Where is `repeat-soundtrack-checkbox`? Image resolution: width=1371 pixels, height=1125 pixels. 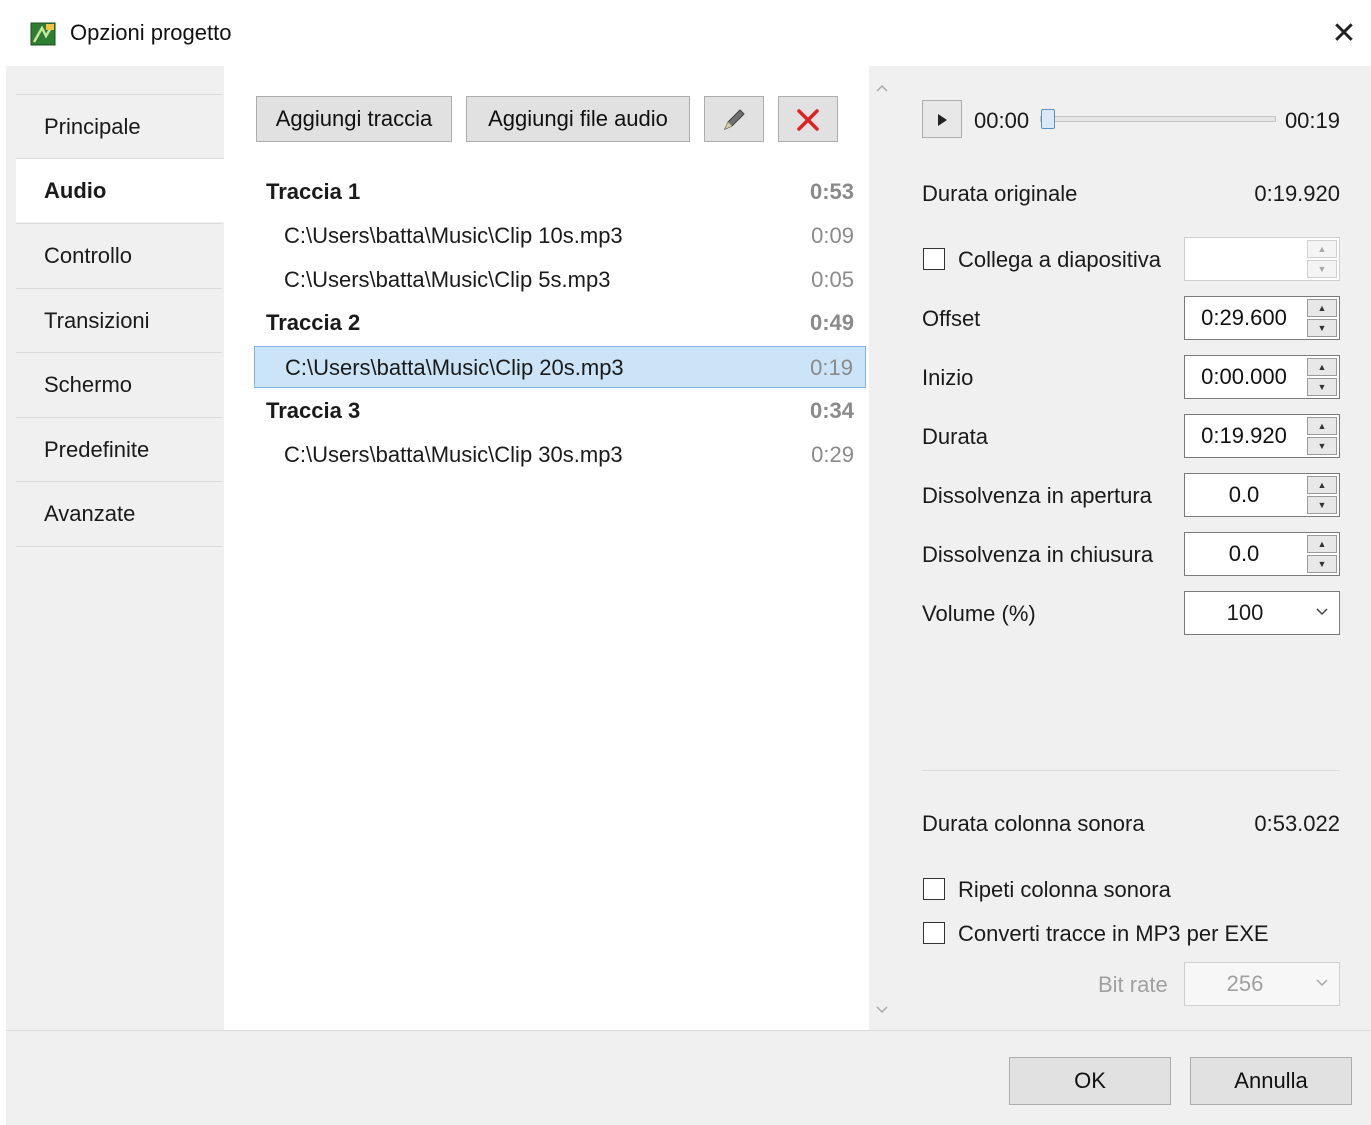
repeat-soundtrack-checkbox is located at coordinates (934, 889).